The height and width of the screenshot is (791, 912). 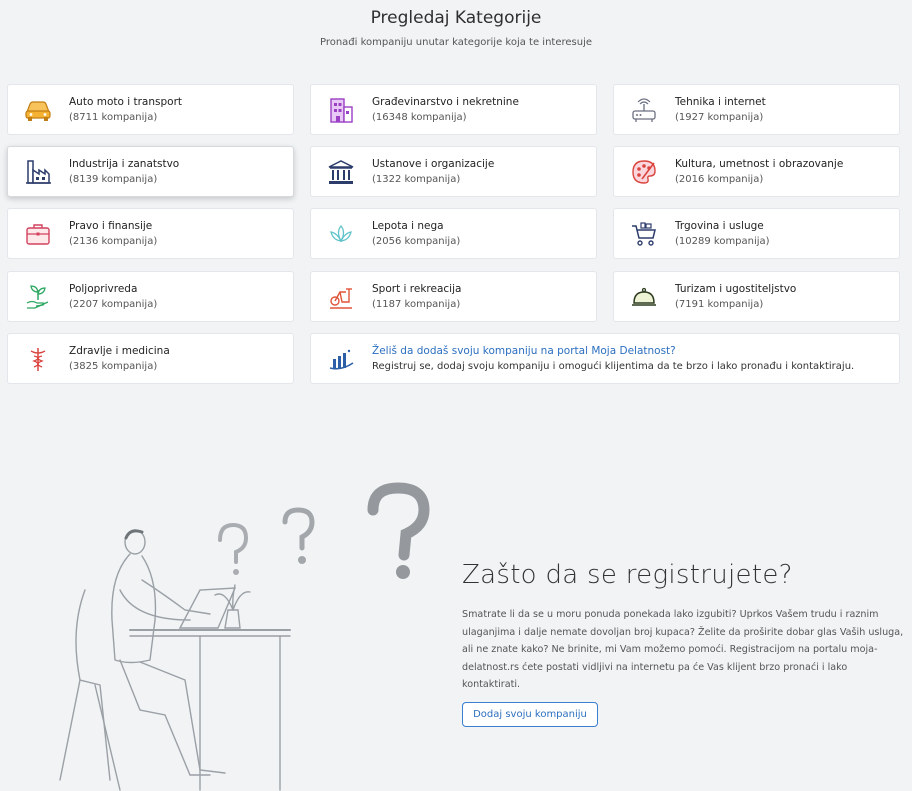 I want to click on caduceus-icon, so click(x=38, y=359).